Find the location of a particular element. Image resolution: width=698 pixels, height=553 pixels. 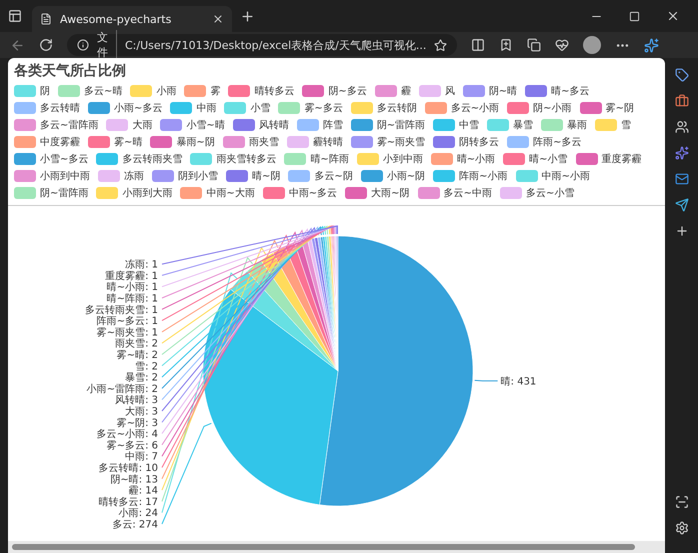

slice-label: 雾~晴: 2 is located at coordinates (137, 355).